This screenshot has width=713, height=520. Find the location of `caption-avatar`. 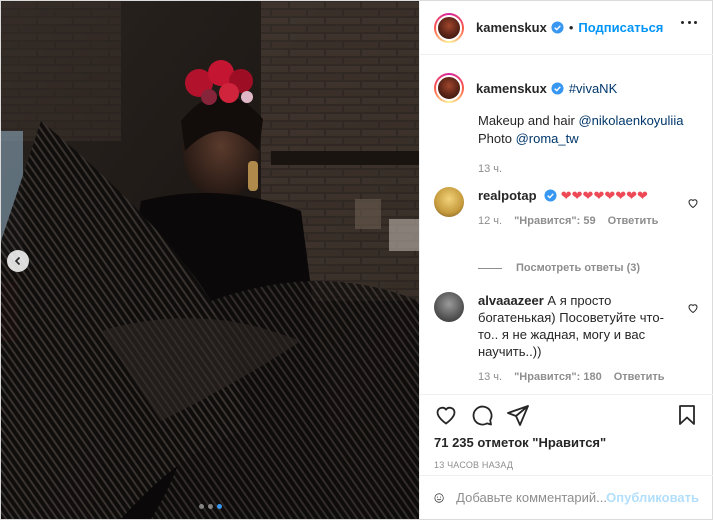

caption-avatar is located at coordinates (449, 88).